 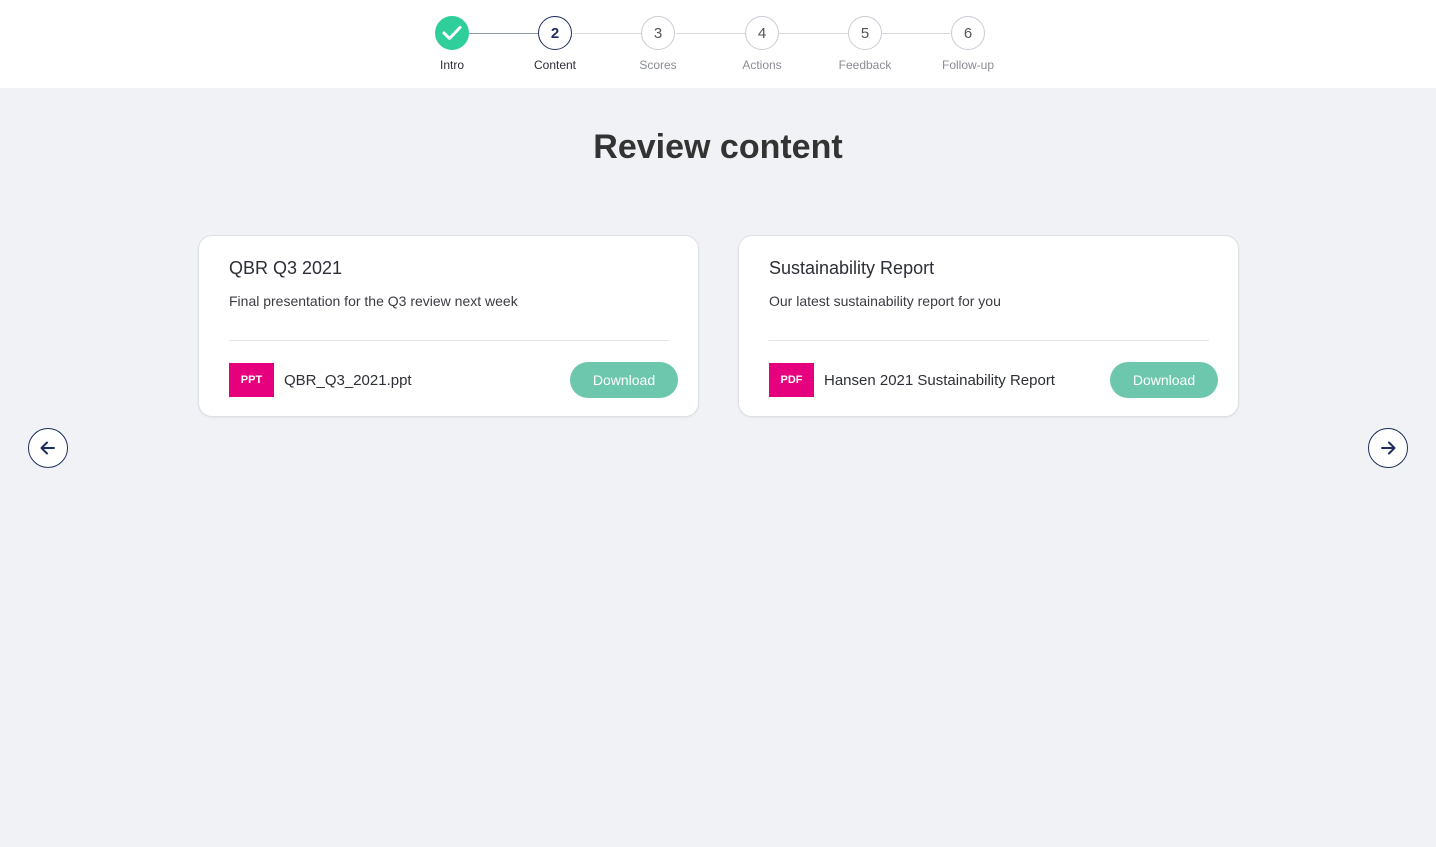 What do you see at coordinates (451, 65) in the screenshot?
I see `step-label: Intro` at bounding box center [451, 65].